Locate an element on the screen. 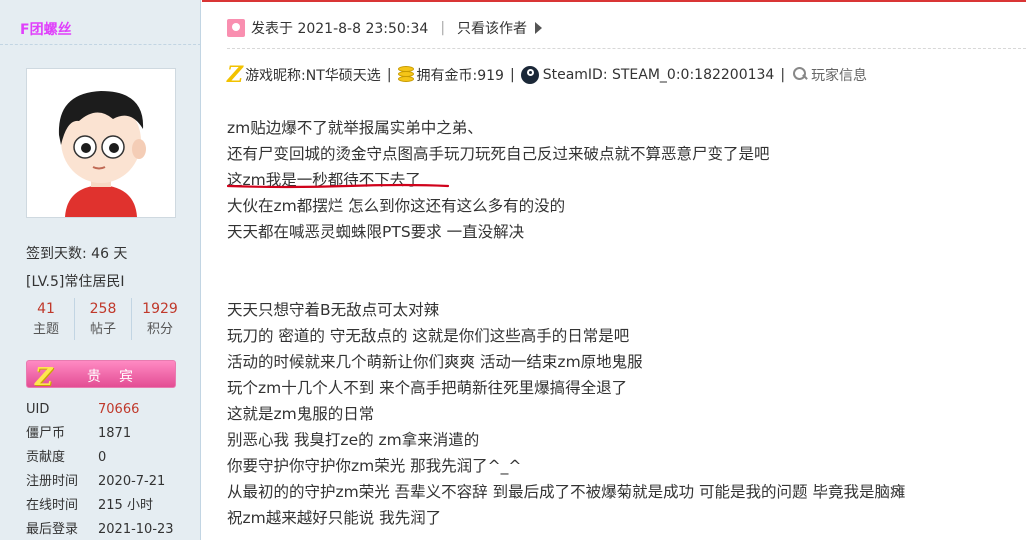  vip-badge: Z 贵宾 is located at coordinates (101, 375).